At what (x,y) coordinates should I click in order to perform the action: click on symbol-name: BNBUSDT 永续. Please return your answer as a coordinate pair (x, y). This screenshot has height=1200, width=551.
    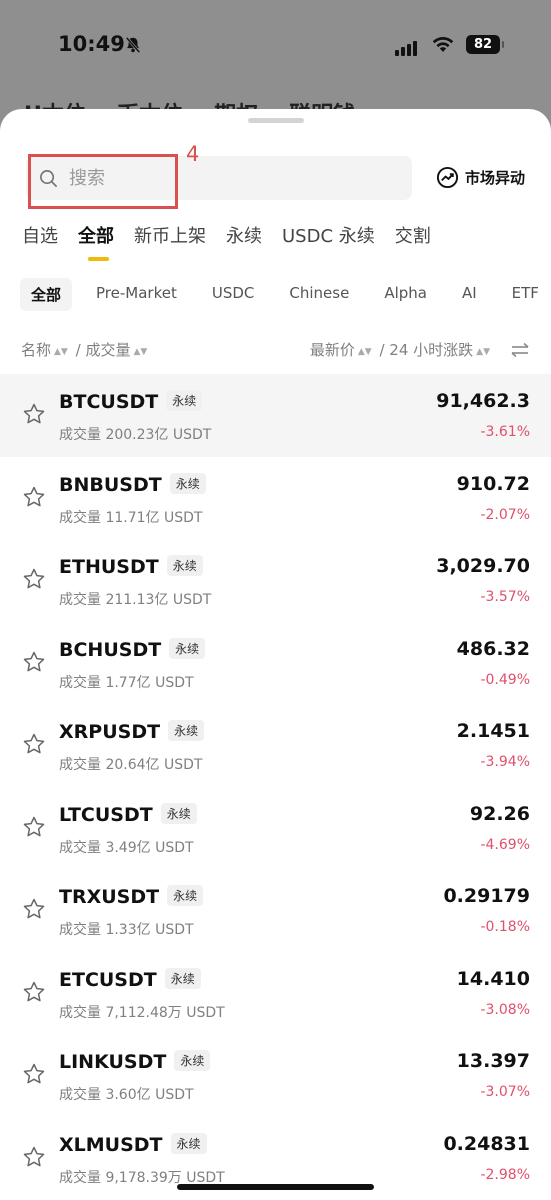
    Looking at the image, I should click on (132, 484).